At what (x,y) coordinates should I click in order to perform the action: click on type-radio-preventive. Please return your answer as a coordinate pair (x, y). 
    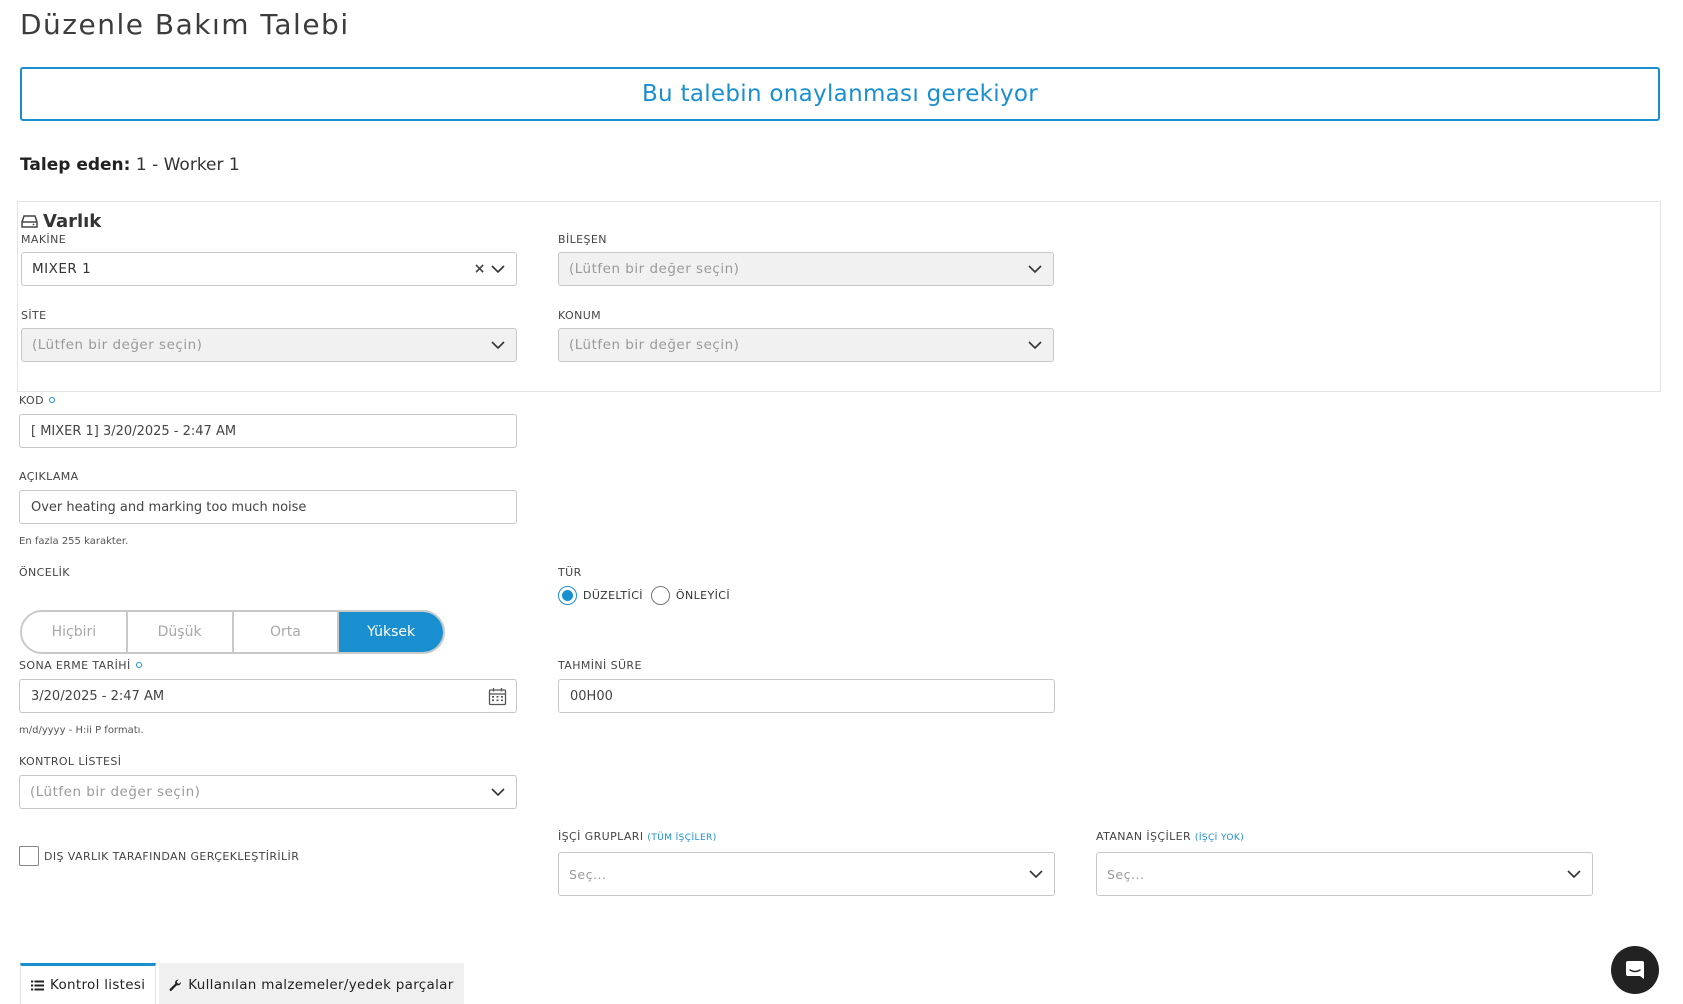
    Looking at the image, I should click on (660, 595).